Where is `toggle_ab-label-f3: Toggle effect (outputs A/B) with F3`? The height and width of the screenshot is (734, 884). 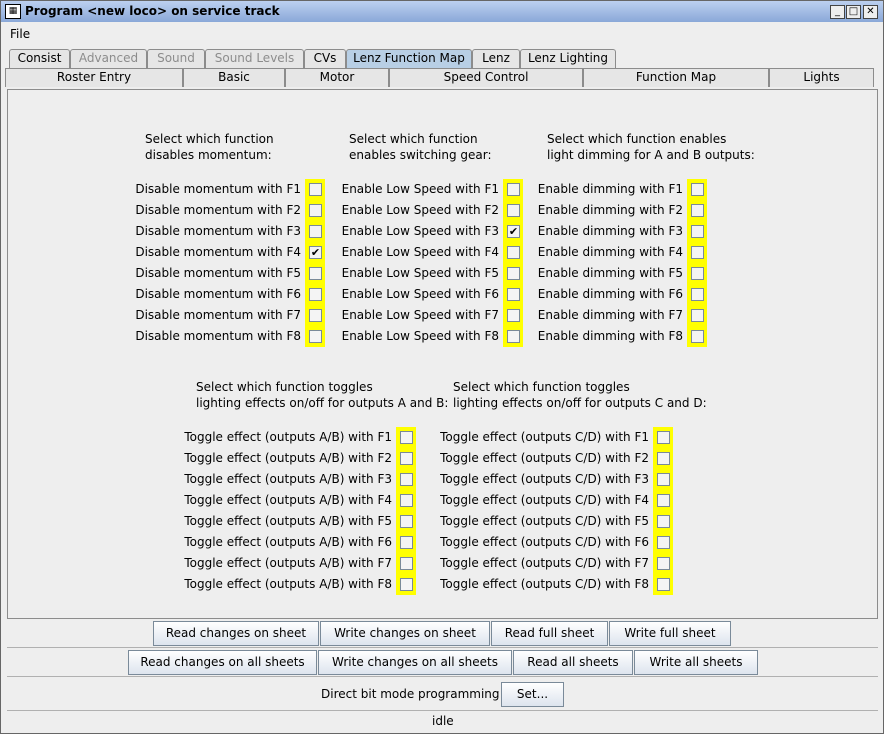
toggle_ab-label-f3: Toggle effect (outputs A/B) with F3 is located at coordinates (288, 479).